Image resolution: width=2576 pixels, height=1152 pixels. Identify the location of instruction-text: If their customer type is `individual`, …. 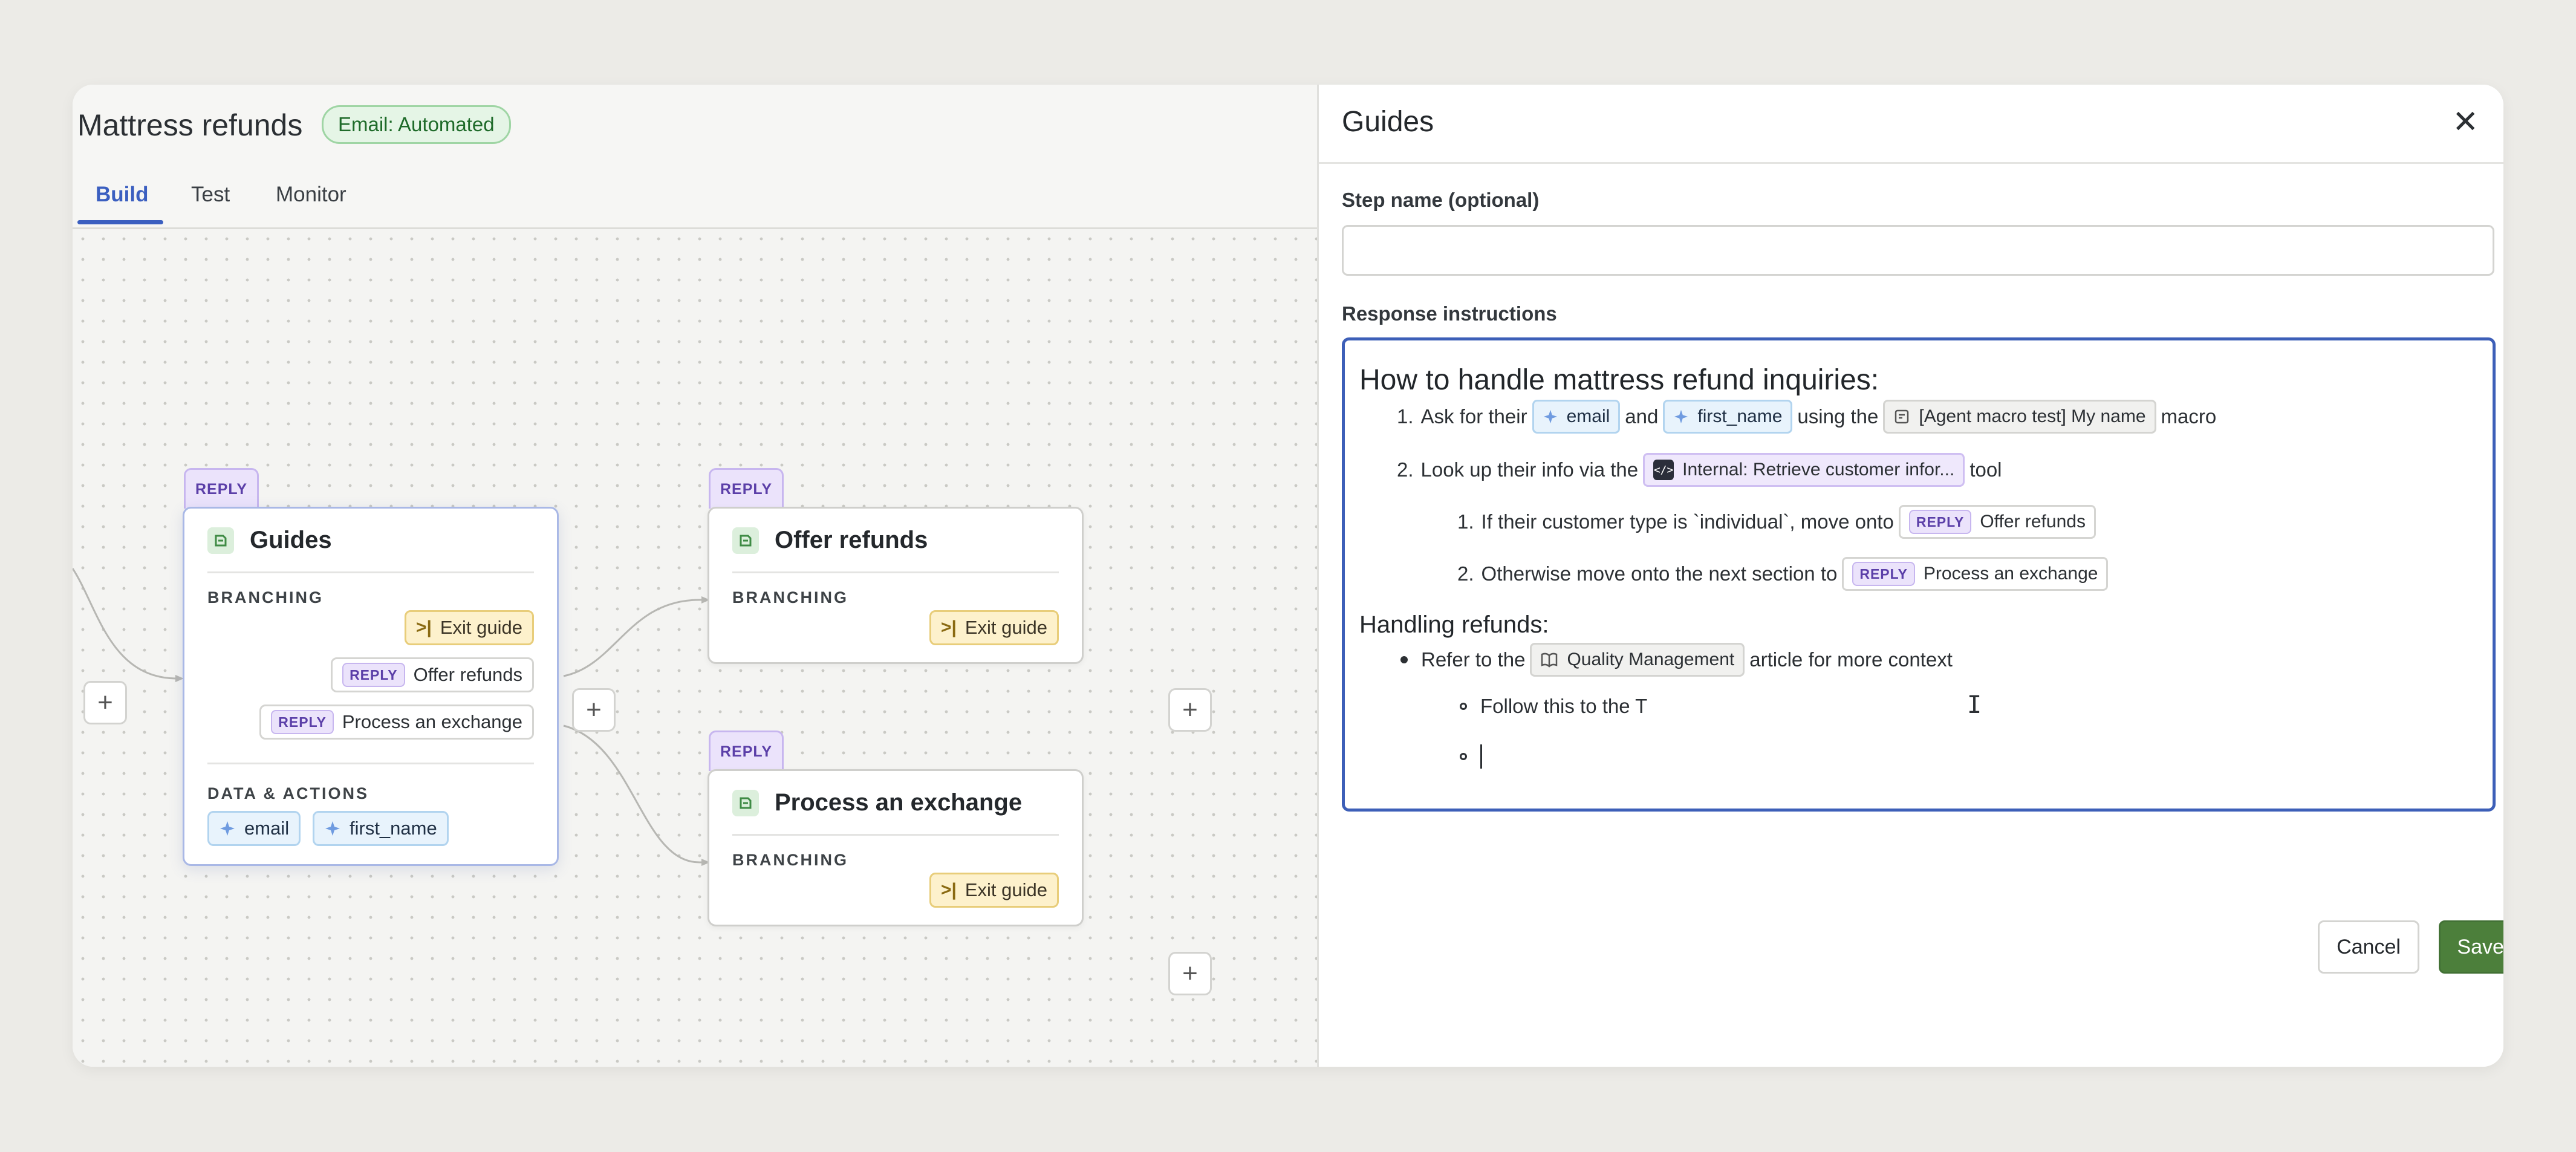
(1688, 521).